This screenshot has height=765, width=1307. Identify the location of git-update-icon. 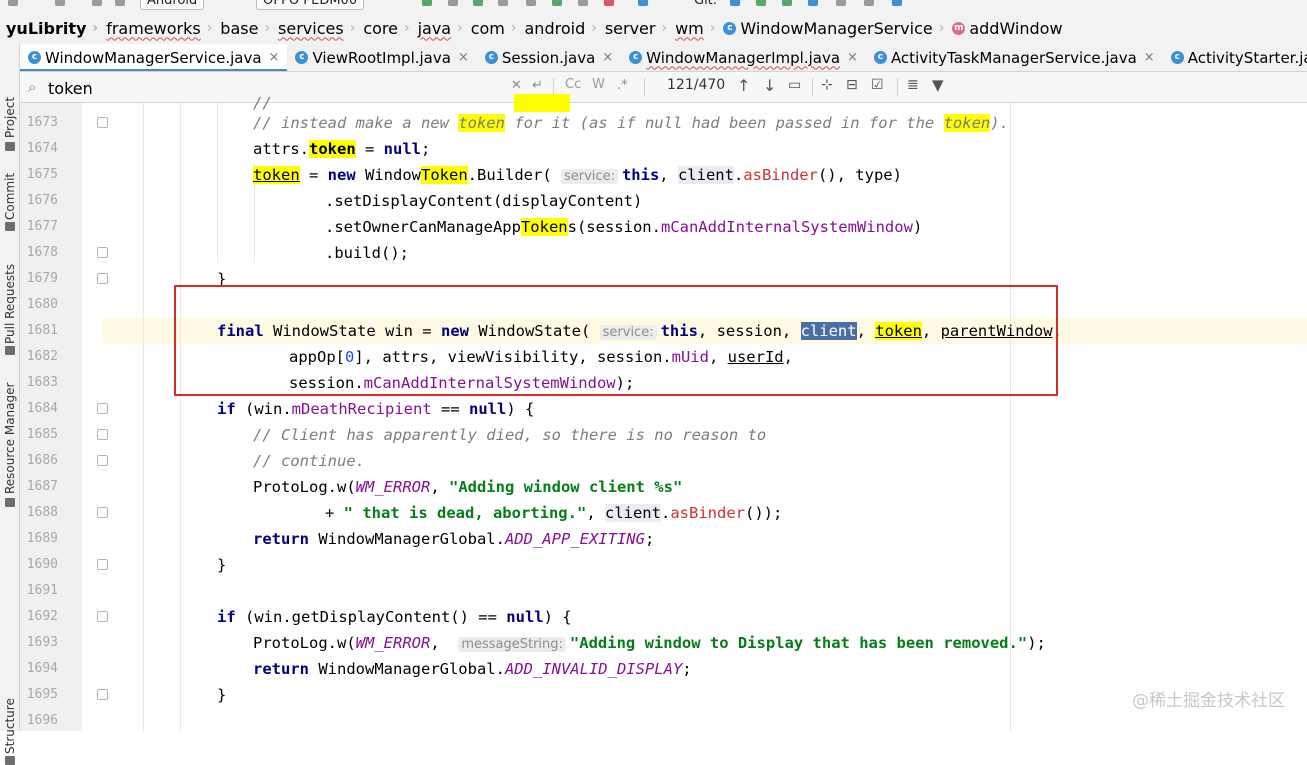
(735, 3).